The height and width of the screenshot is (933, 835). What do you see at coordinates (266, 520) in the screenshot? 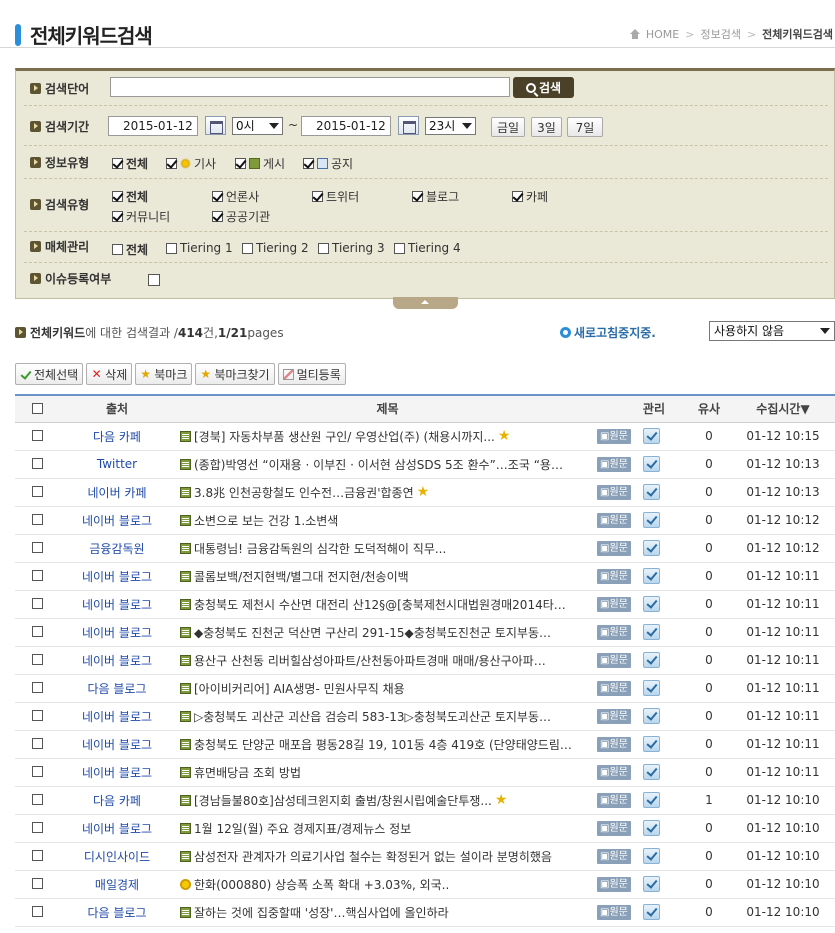
I see `row-title: 소변으로 보는 건강 1.소변색` at bounding box center [266, 520].